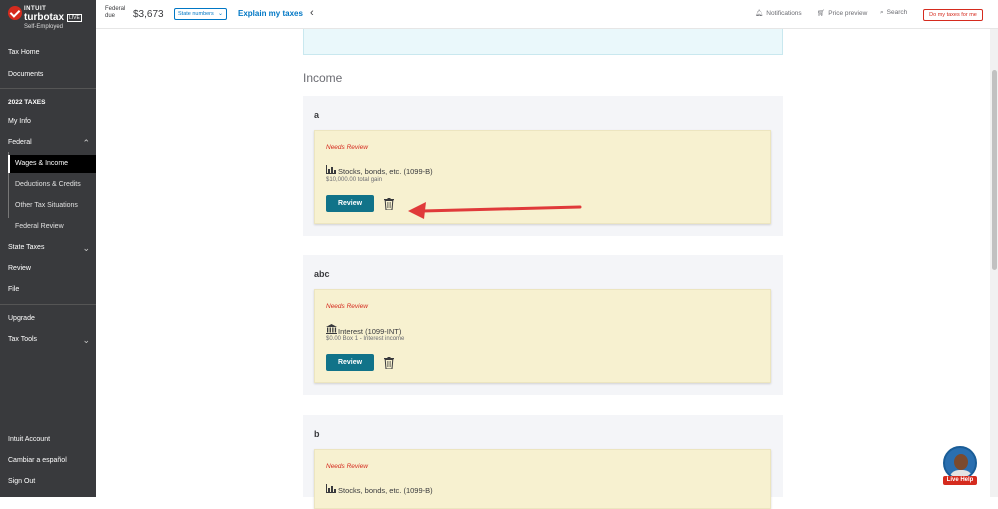 The width and height of the screenshot is (998, 509). I want to click on bell-icon: 🔔︎, so click(759, 13).